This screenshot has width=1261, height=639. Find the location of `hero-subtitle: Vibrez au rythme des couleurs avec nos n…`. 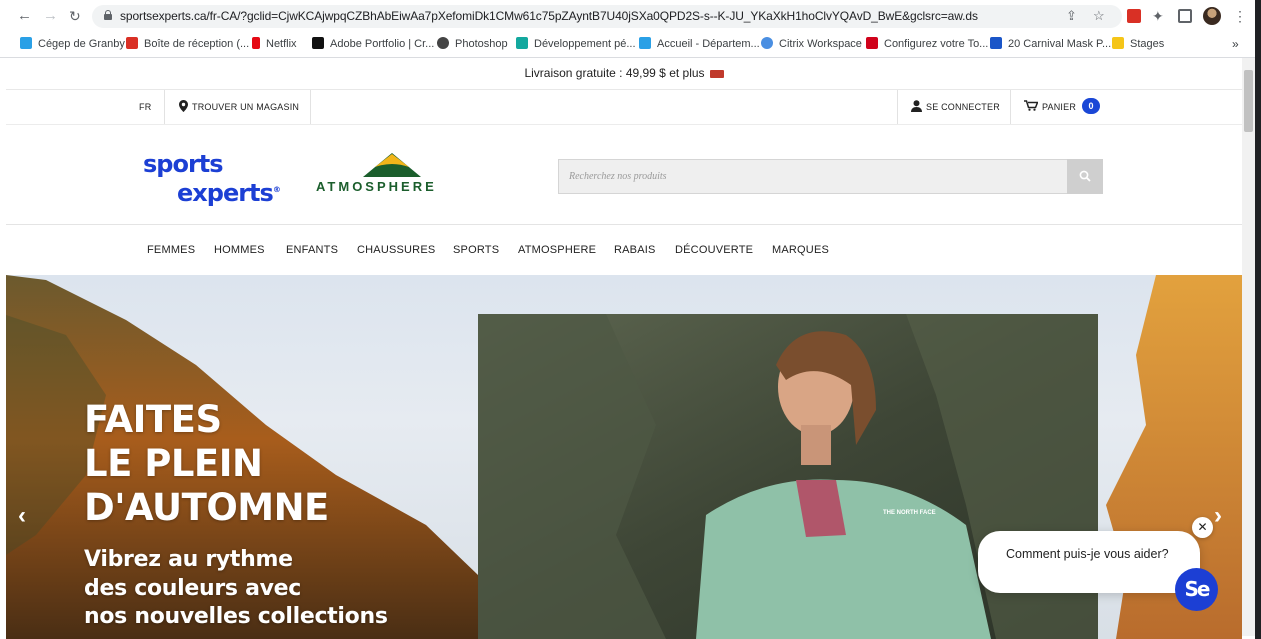

hero-subtitle: Vibrez au rythme des couleurs avec nos n… is located at coordinates (236, 589).